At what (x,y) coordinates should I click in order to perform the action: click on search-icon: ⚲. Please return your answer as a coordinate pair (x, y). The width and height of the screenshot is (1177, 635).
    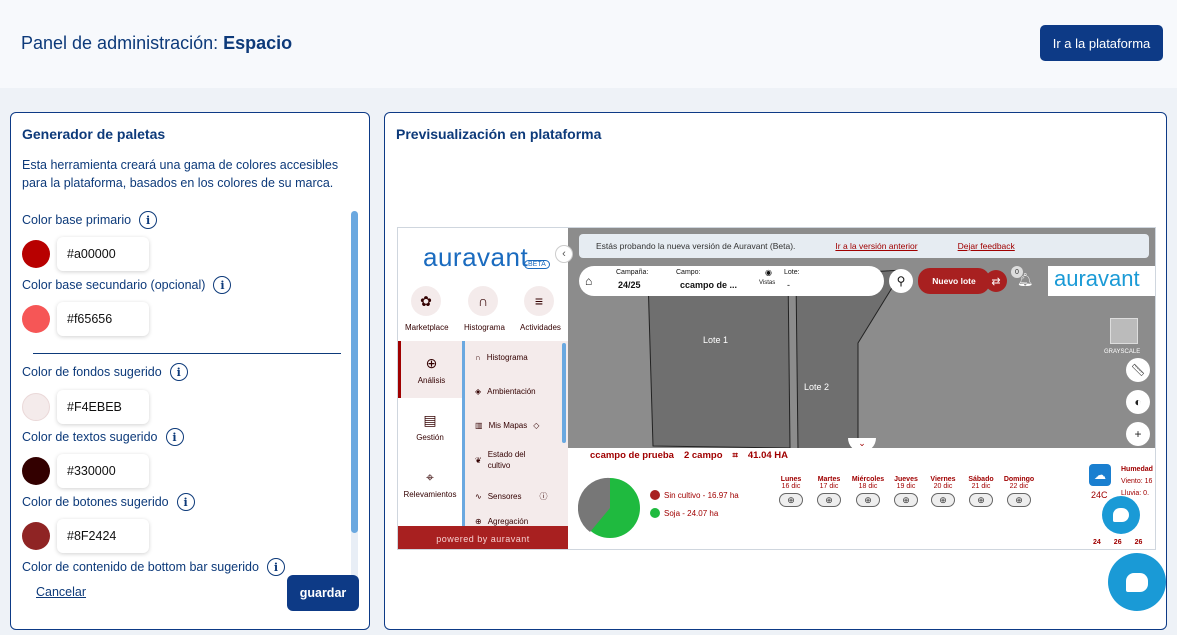
    Looking at the image, I should click on (901, 281).